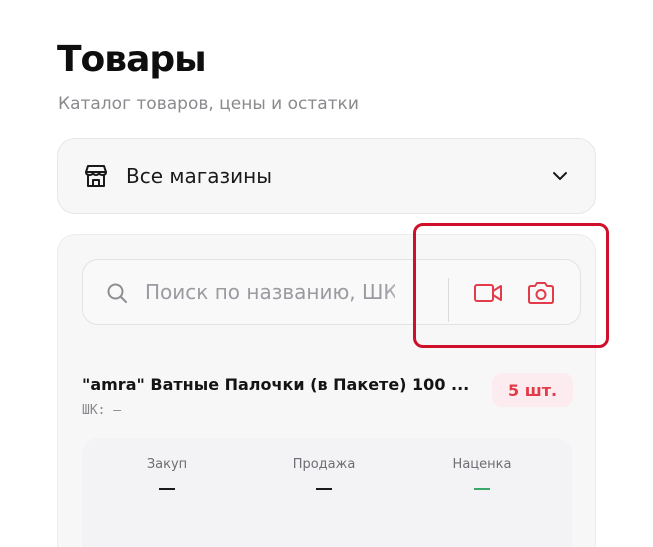  Describe the element at coordinates (327, 492) in the screenshot. I see `product-stats: Закуп Продажа Наценка` at that location.